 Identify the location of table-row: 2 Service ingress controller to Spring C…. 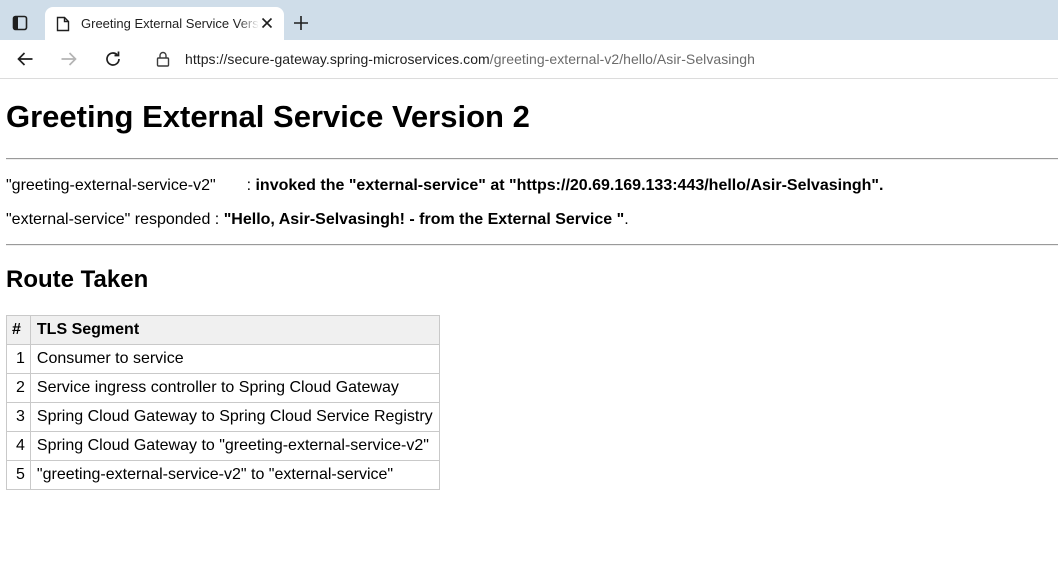
(223, 388).